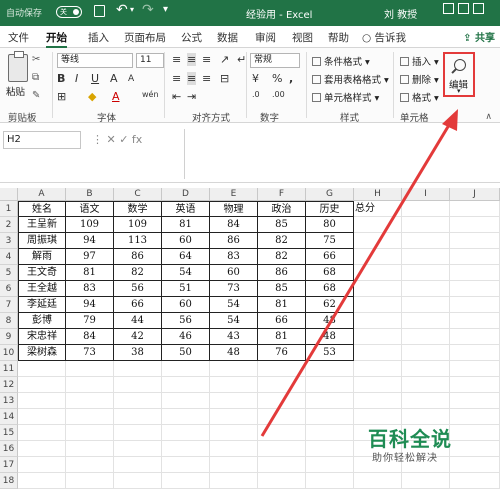 This screenshot has width=500, height=493. I want to click on cell-A14, so click(42, 417).